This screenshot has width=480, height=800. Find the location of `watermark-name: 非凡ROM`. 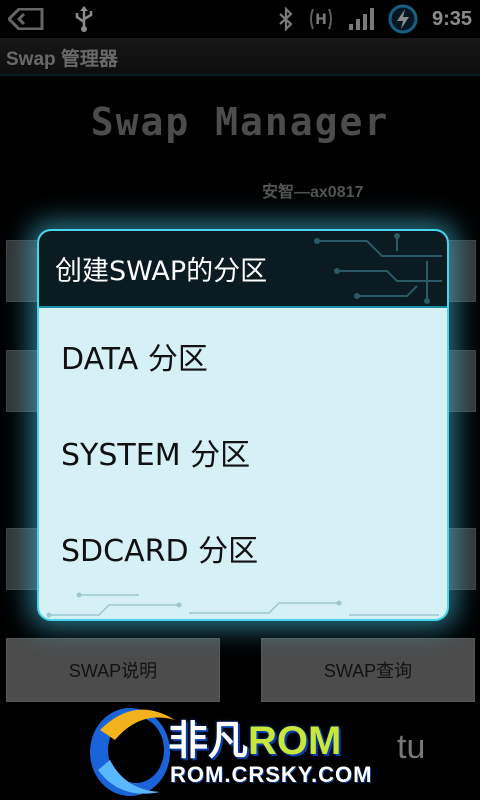

watermark-name: 非凡ROM is located at coordinates (255, 741).